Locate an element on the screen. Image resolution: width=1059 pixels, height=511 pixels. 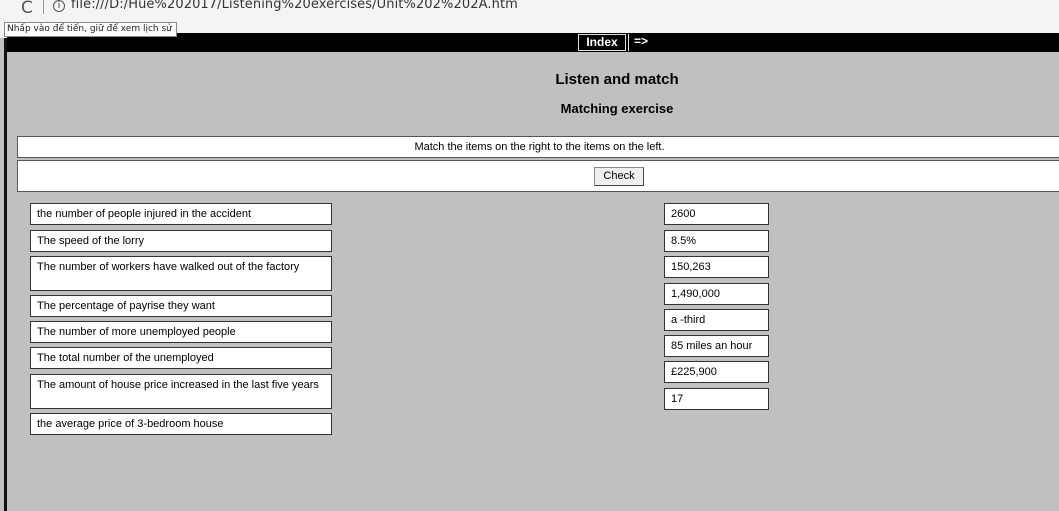
right-item: 17 is located at coordinates (716, 399).